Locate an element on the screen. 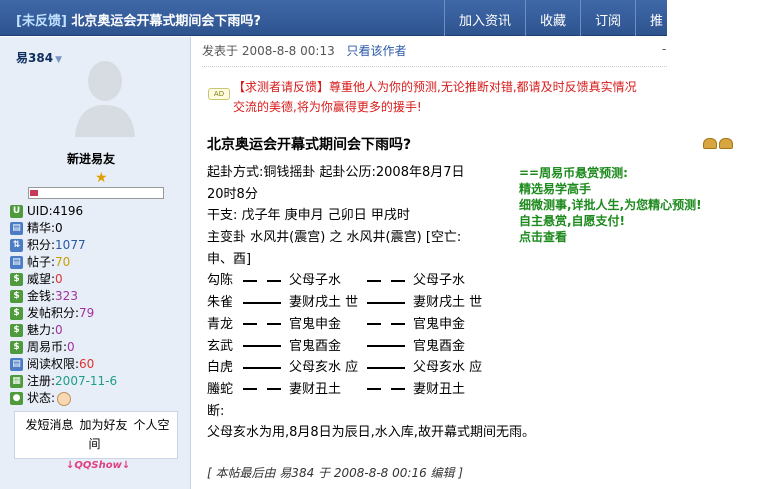 The width and height of the screenshot is (757, 489). stat-post-points: $ 发帖积分: 79 is located at coordinates (63, 313).